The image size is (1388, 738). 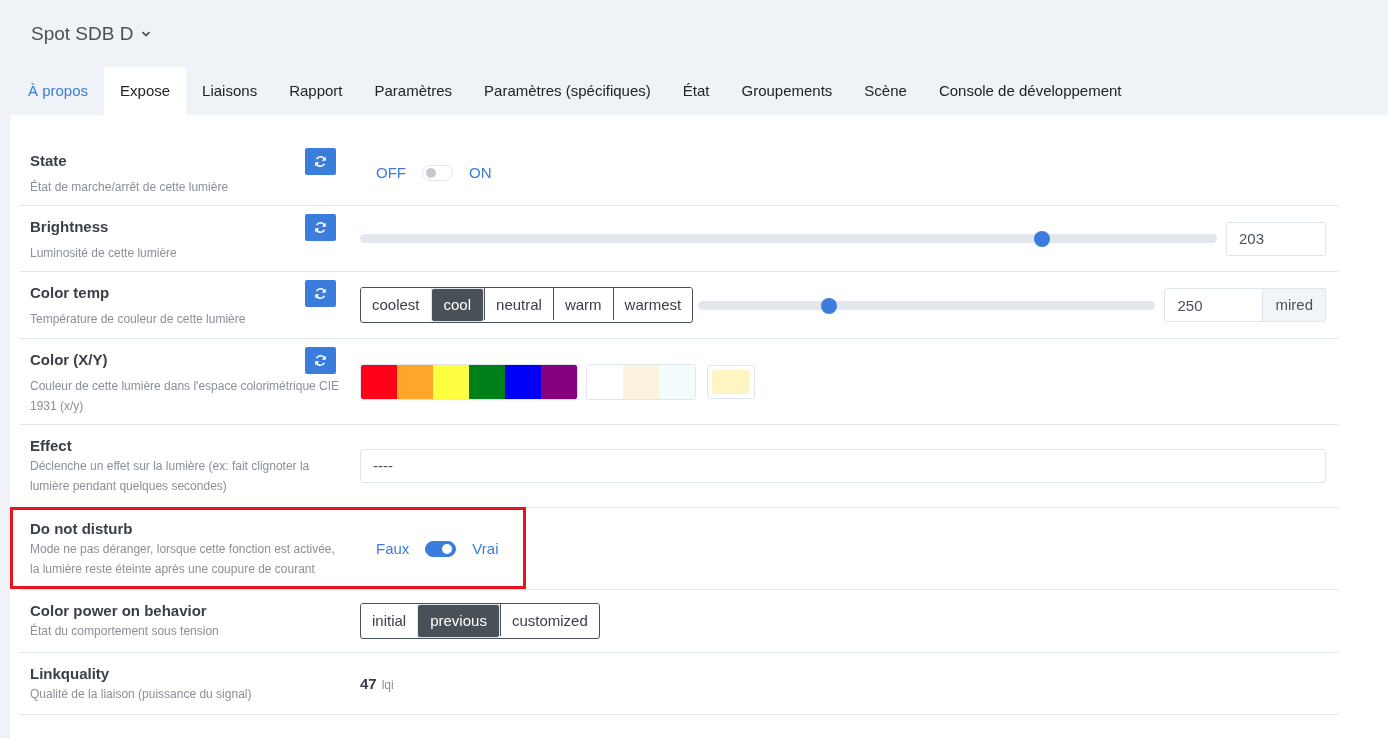 I want to click on setting-label: Effect, so click(x=51, y=445).